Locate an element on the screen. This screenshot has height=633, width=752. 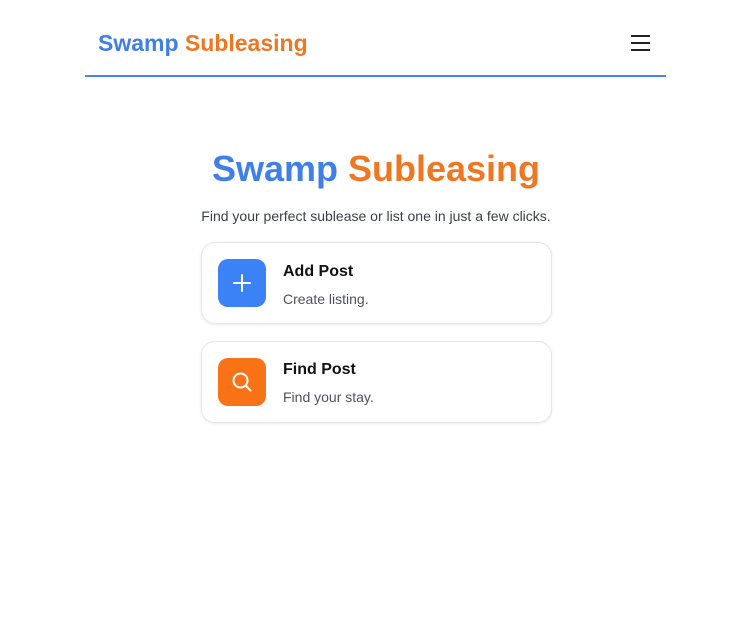
plus-icon is located at coordinates (242, 283).